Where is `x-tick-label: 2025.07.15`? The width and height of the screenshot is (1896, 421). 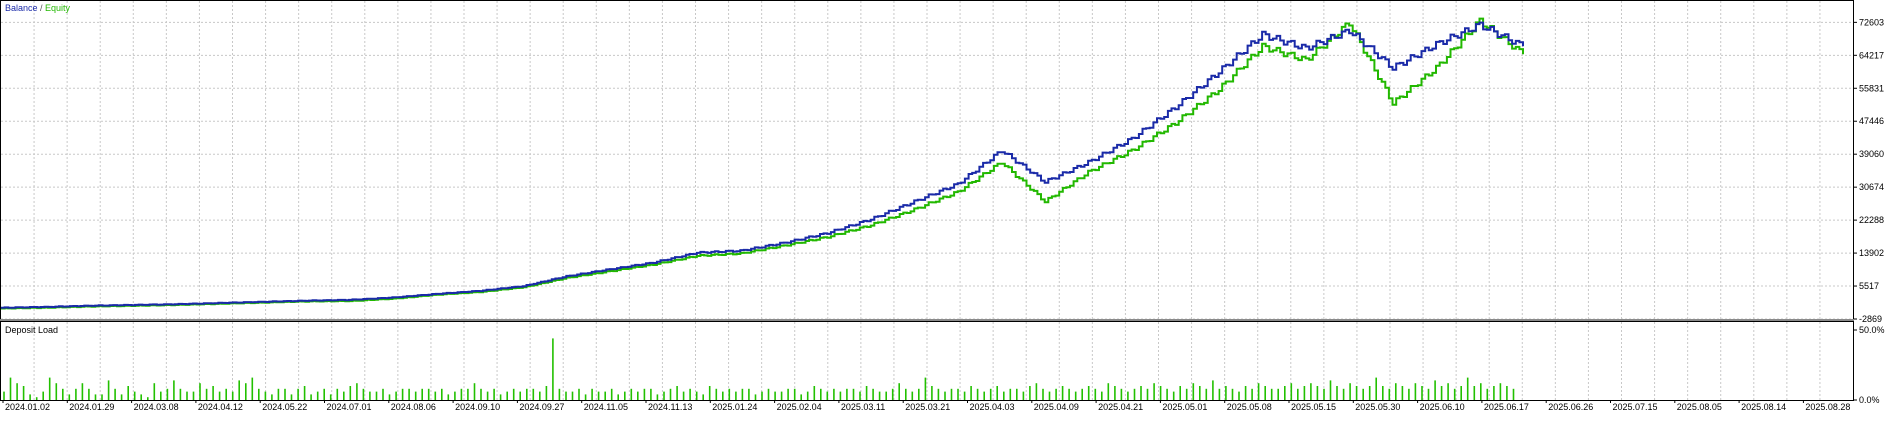 x-tick-label: 2025.07.15 is located at coordinates (1635, 407).